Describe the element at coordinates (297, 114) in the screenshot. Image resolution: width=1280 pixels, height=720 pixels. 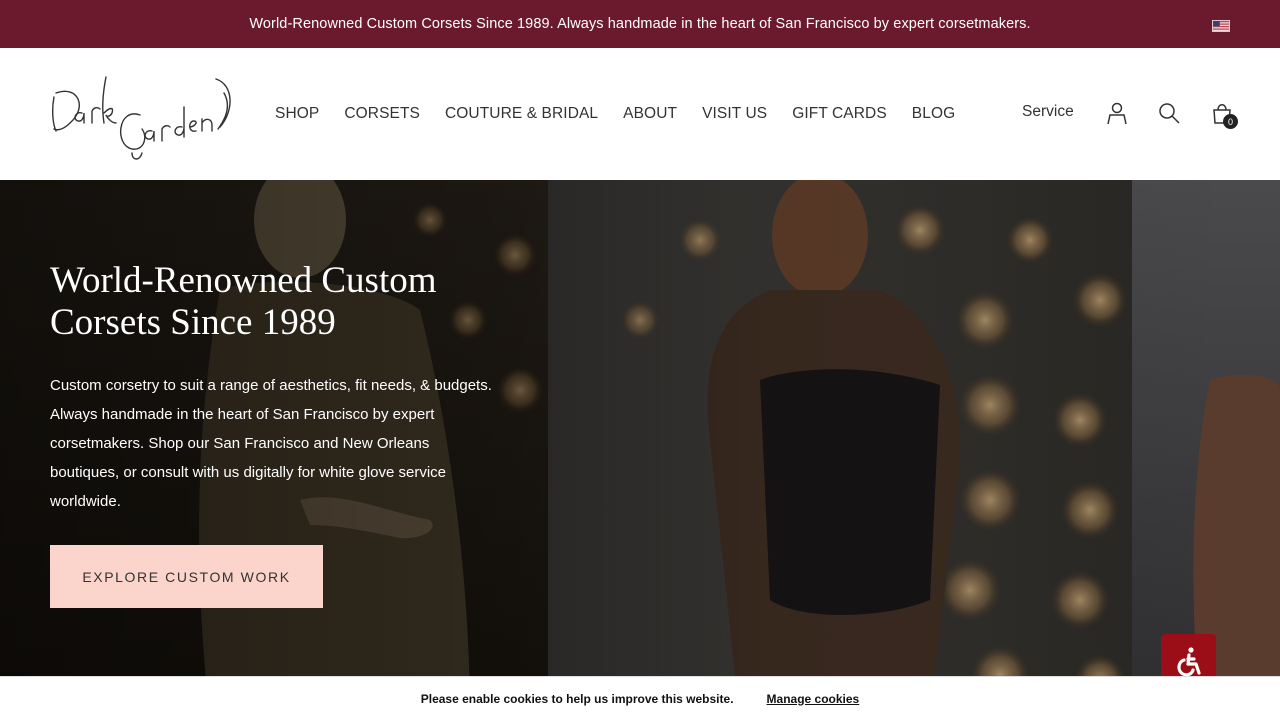
I see `nav-shop: SHOP` at that location.